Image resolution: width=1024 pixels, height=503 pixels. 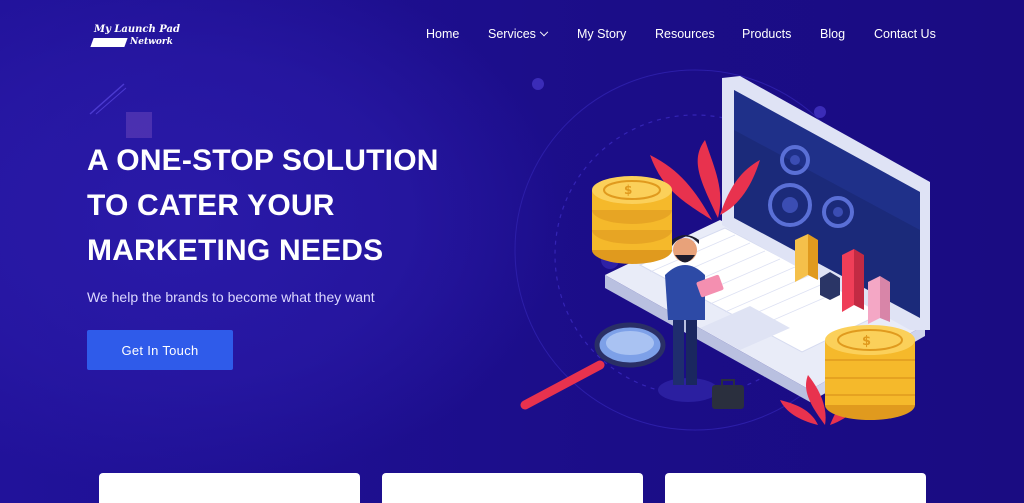 I want to click on nav-services-label: Services, so click(x=512, y=34).